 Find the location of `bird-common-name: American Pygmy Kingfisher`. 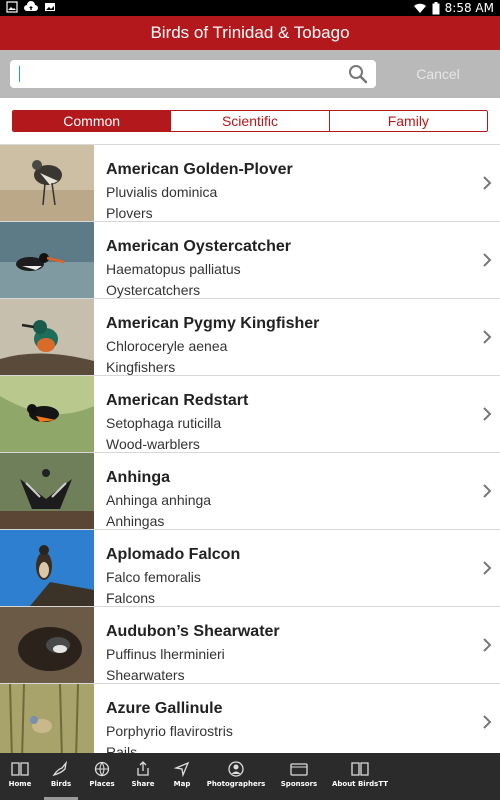

bird-common-name: American Pygmy Kingfisher is located at coordinates (213, 323).